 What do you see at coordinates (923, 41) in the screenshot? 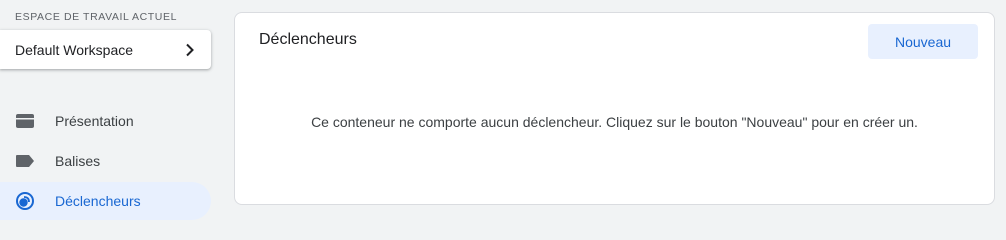
I see `new-trigger-button: Nouveau` at bounding box center [923, 41].